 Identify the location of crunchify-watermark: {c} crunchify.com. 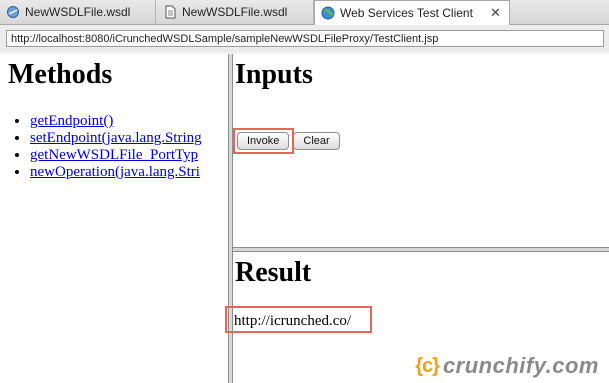
(507, 366).